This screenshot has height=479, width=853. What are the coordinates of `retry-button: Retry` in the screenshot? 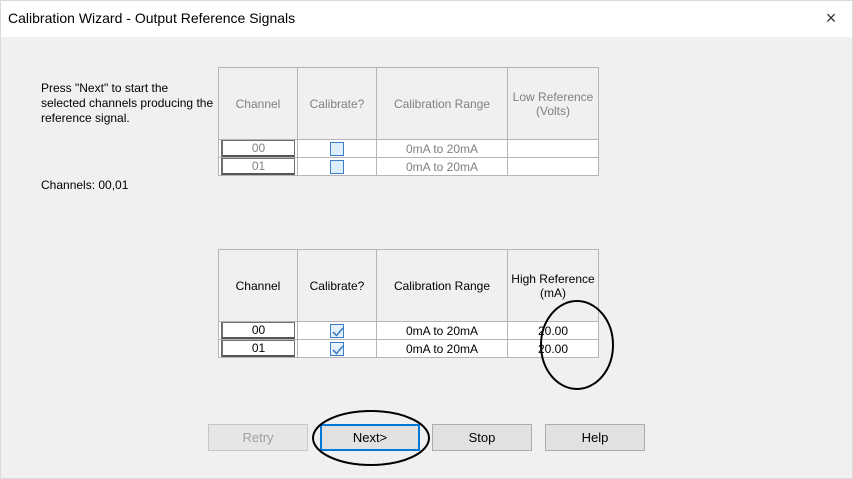 It's located at (258, 437).